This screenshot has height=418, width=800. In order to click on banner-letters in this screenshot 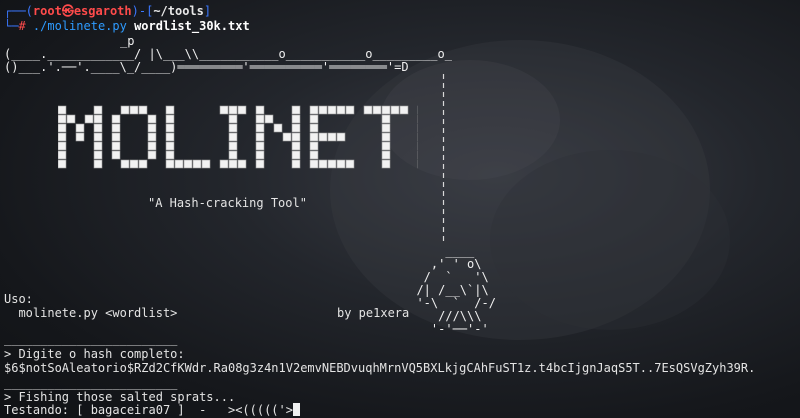, I will do `click(260, 137)`.